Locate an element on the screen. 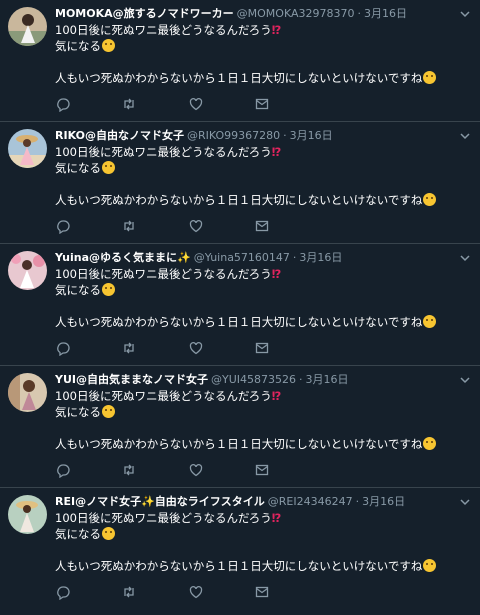 The width and height of the screenshot is (480, 615). user-handle: @RIKO99367280 is located at coordinates (233, 135).